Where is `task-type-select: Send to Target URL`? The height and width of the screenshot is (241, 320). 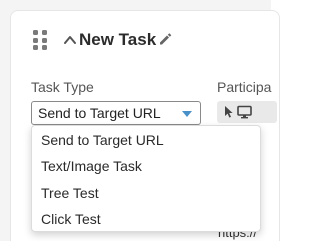
task-type-select: Send to Target URL is located at coordinates (116, 113).